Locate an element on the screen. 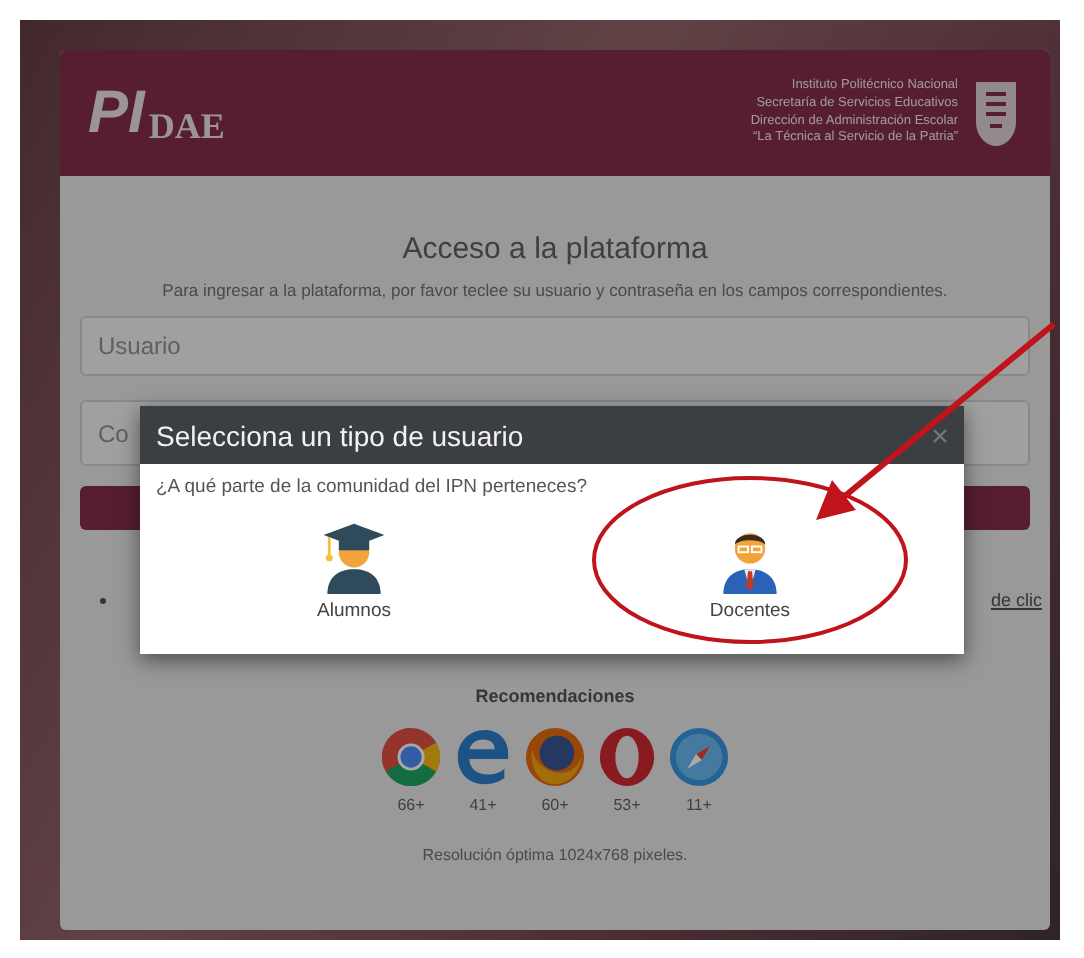  browser-version: 41+ is located at coordinates (483, 805).